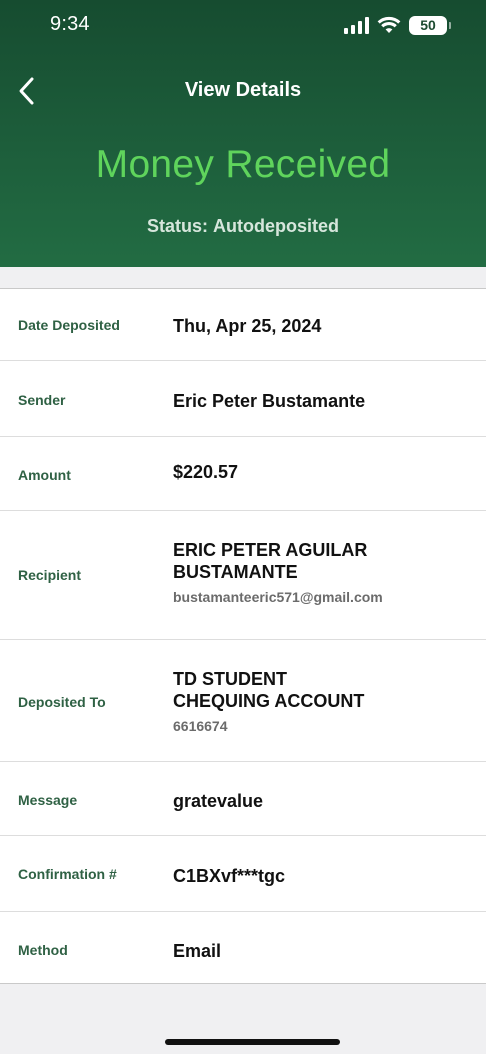 The height and width of the screenshot is (1054, 486). Describe the element at coordinates (235, 572) in the screenshot. I see `recipient-name-line2: BUSTAMANTE` at that location.